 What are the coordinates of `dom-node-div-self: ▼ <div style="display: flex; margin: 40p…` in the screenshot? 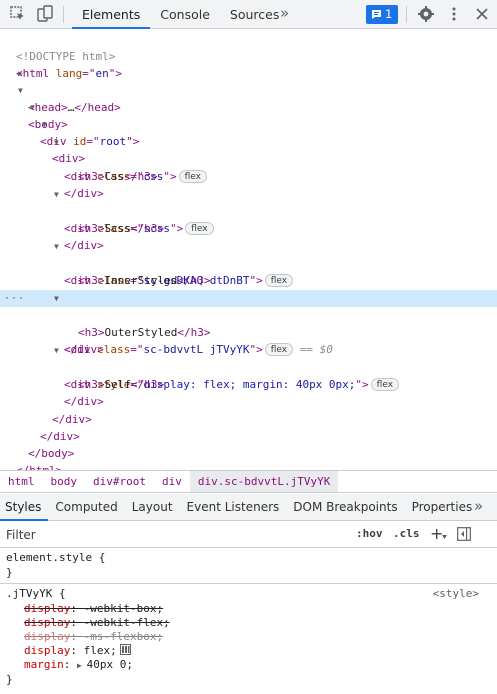 It's located at (248, 366).